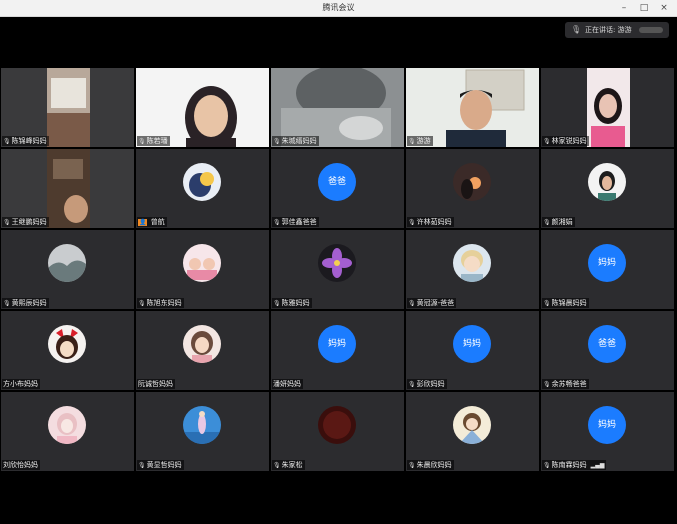 Image resolution: width=677 pixels, height=524 pixels. What do you see at coordinates (20, 384) in the screenshot?
I see `participant-name: 方小布妈妈` at bounding box center [20, 384].